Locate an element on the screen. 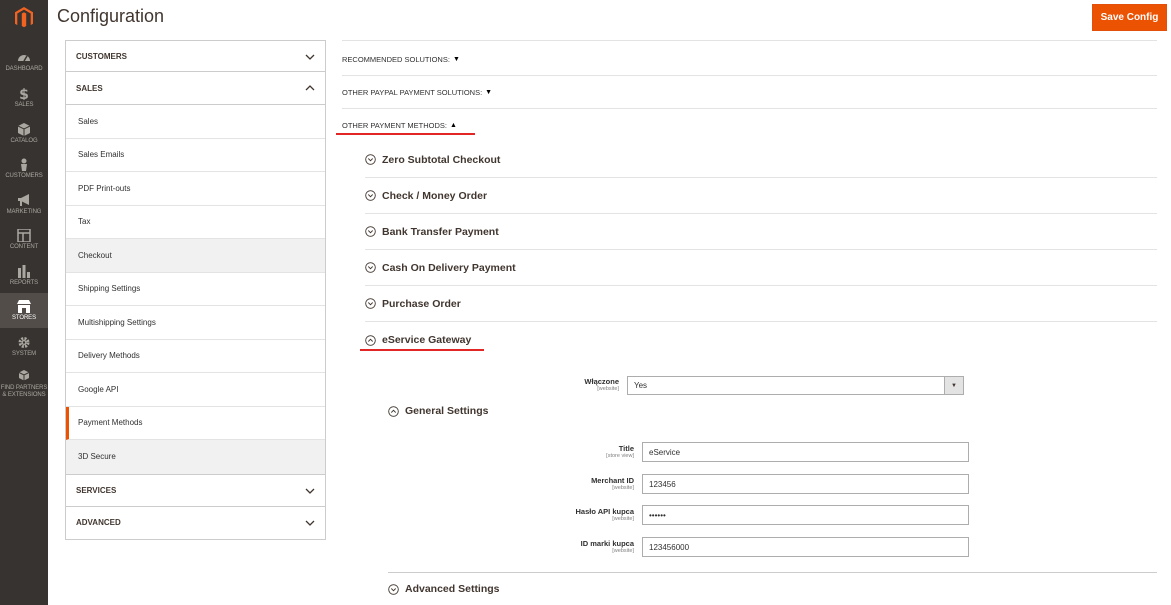 This screenshot has width=1171, height=605. triangle-down-icon: ▼ is located at coordinates (456, 59).